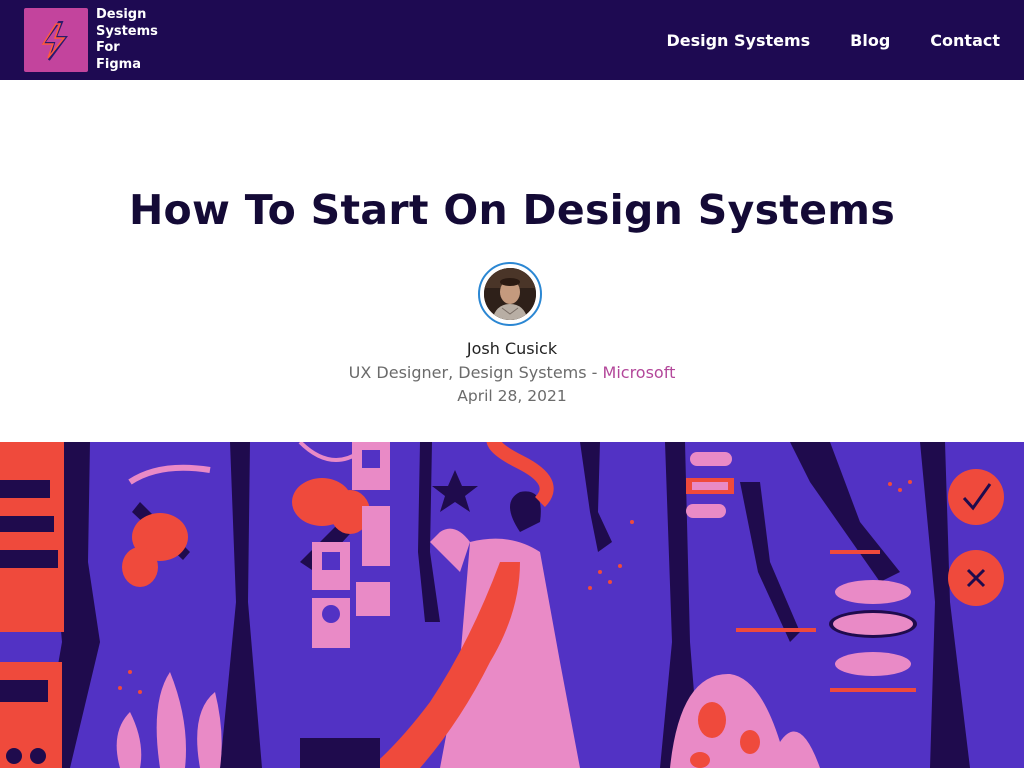 The height and width of the screenshot is (768, 1024). Describe the element at coordinates (965, 40) in the screenshot. I see `nav-link-contact: Contact` at that location.